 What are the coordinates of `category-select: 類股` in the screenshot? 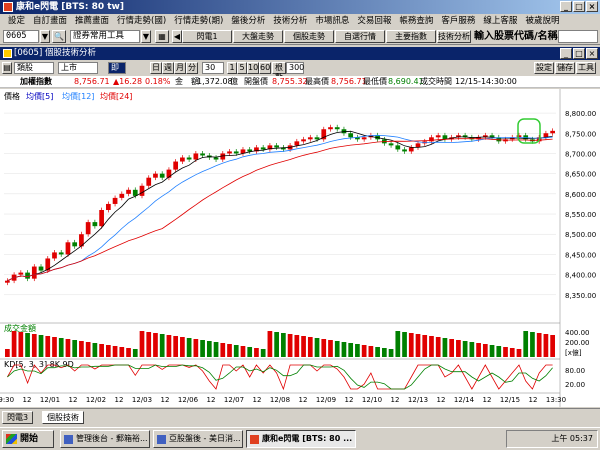 It's located at (34, 68).